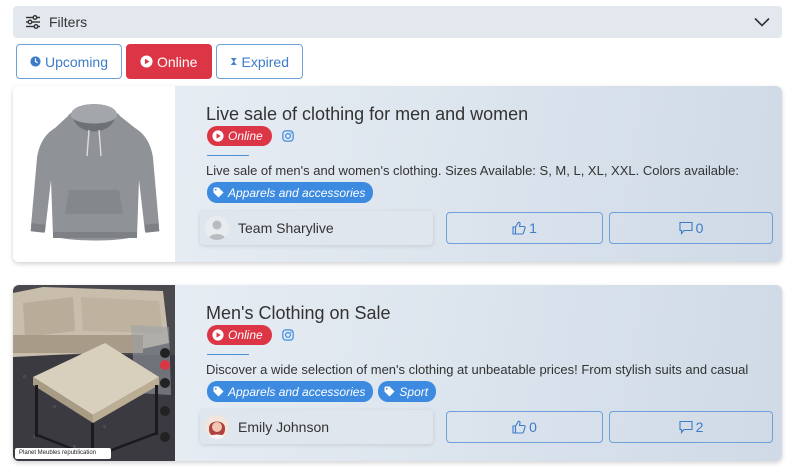 The image size is (798, 473). What do you see at coordinates (533, 228) in the screenshot?
I see `like-count: 1` at bounding box center [533, 228].